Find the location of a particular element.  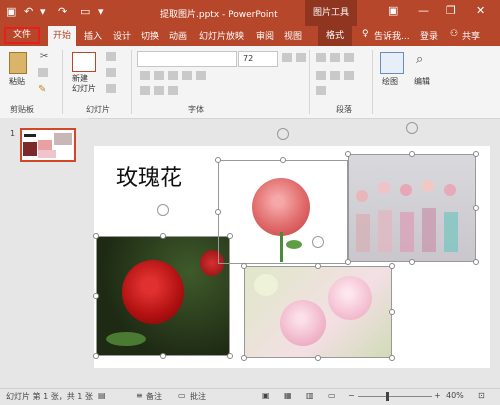

tab-slideshow: 幻灯片放映 is located at coordinates (221, 35).